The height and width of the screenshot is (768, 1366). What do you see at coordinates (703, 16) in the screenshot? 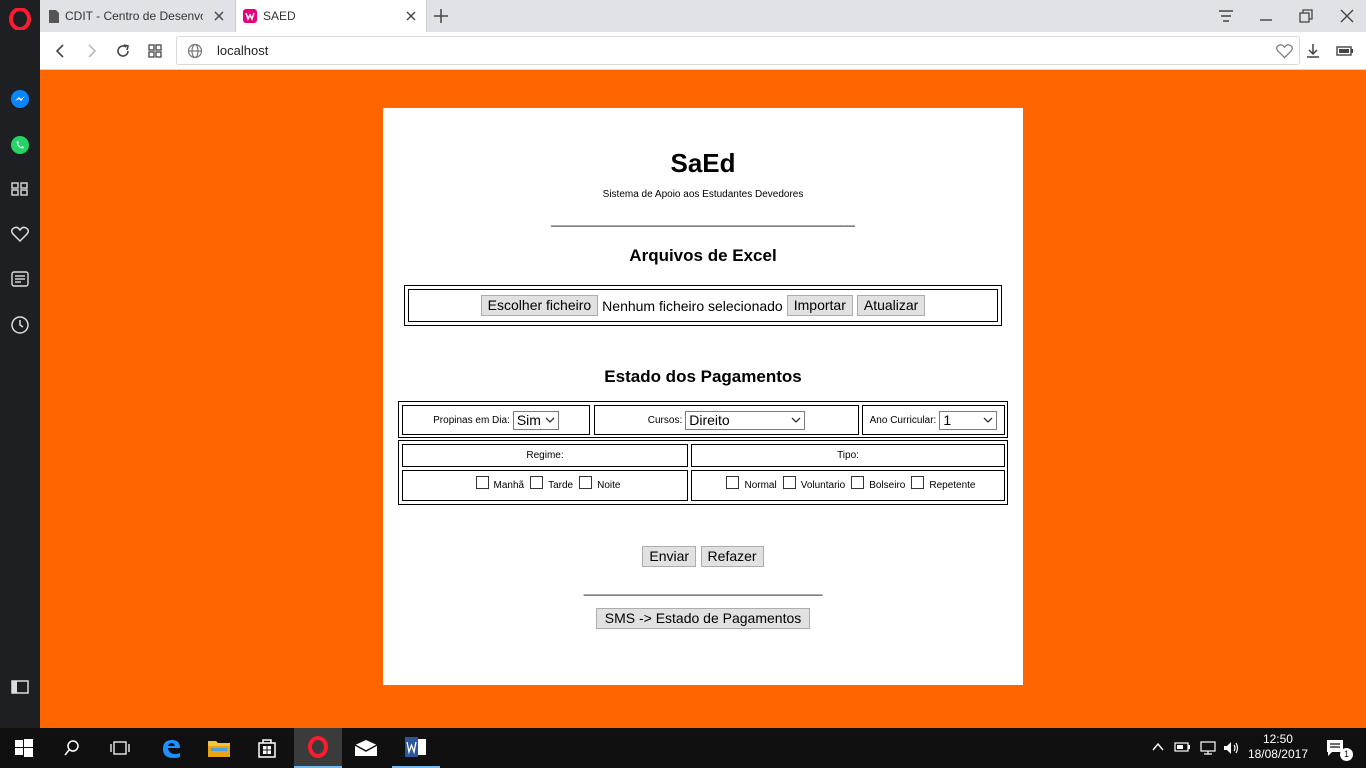
I see `tab-strip: CDIT - Centro de Desenvolvimento SAED` at bounding box center [703, 16].